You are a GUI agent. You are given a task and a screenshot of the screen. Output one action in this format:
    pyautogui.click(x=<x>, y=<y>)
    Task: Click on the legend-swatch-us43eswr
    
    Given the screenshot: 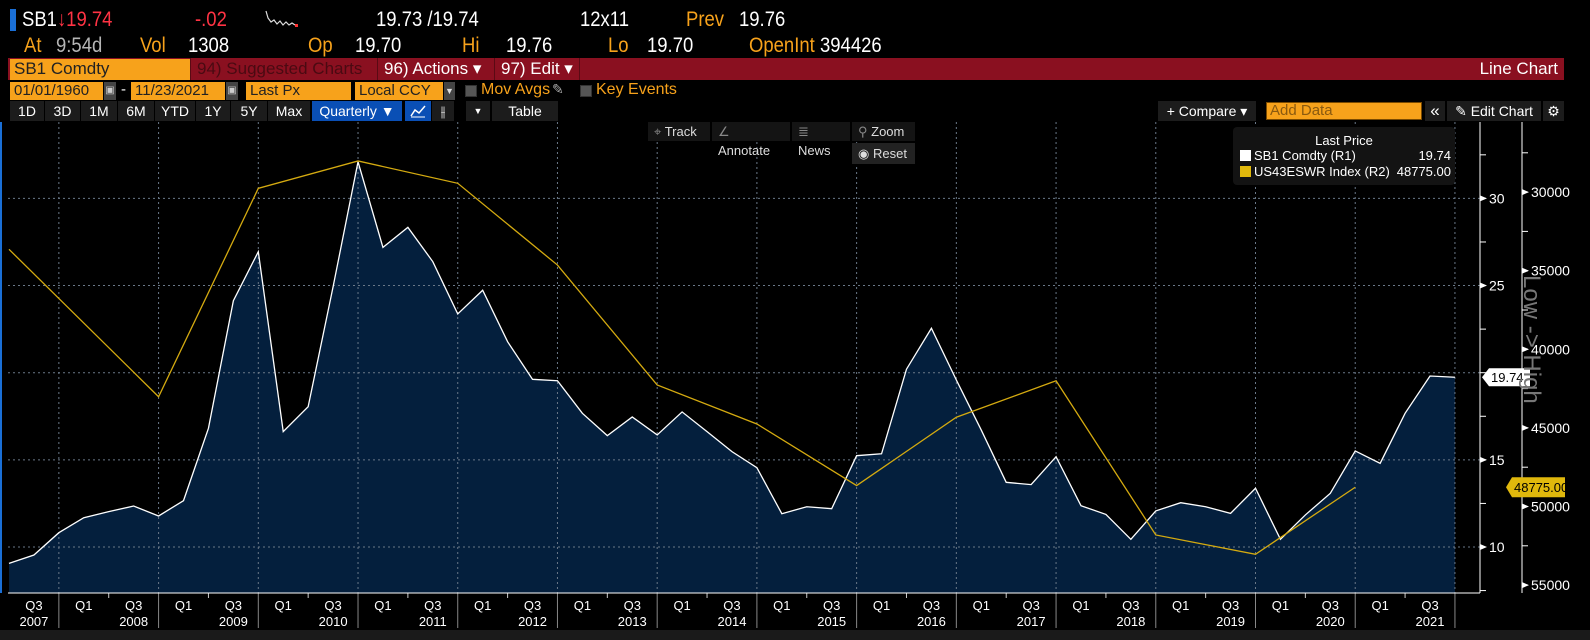 What is the action you would take?
    pyautogui.click(x=1245, y=171)
    